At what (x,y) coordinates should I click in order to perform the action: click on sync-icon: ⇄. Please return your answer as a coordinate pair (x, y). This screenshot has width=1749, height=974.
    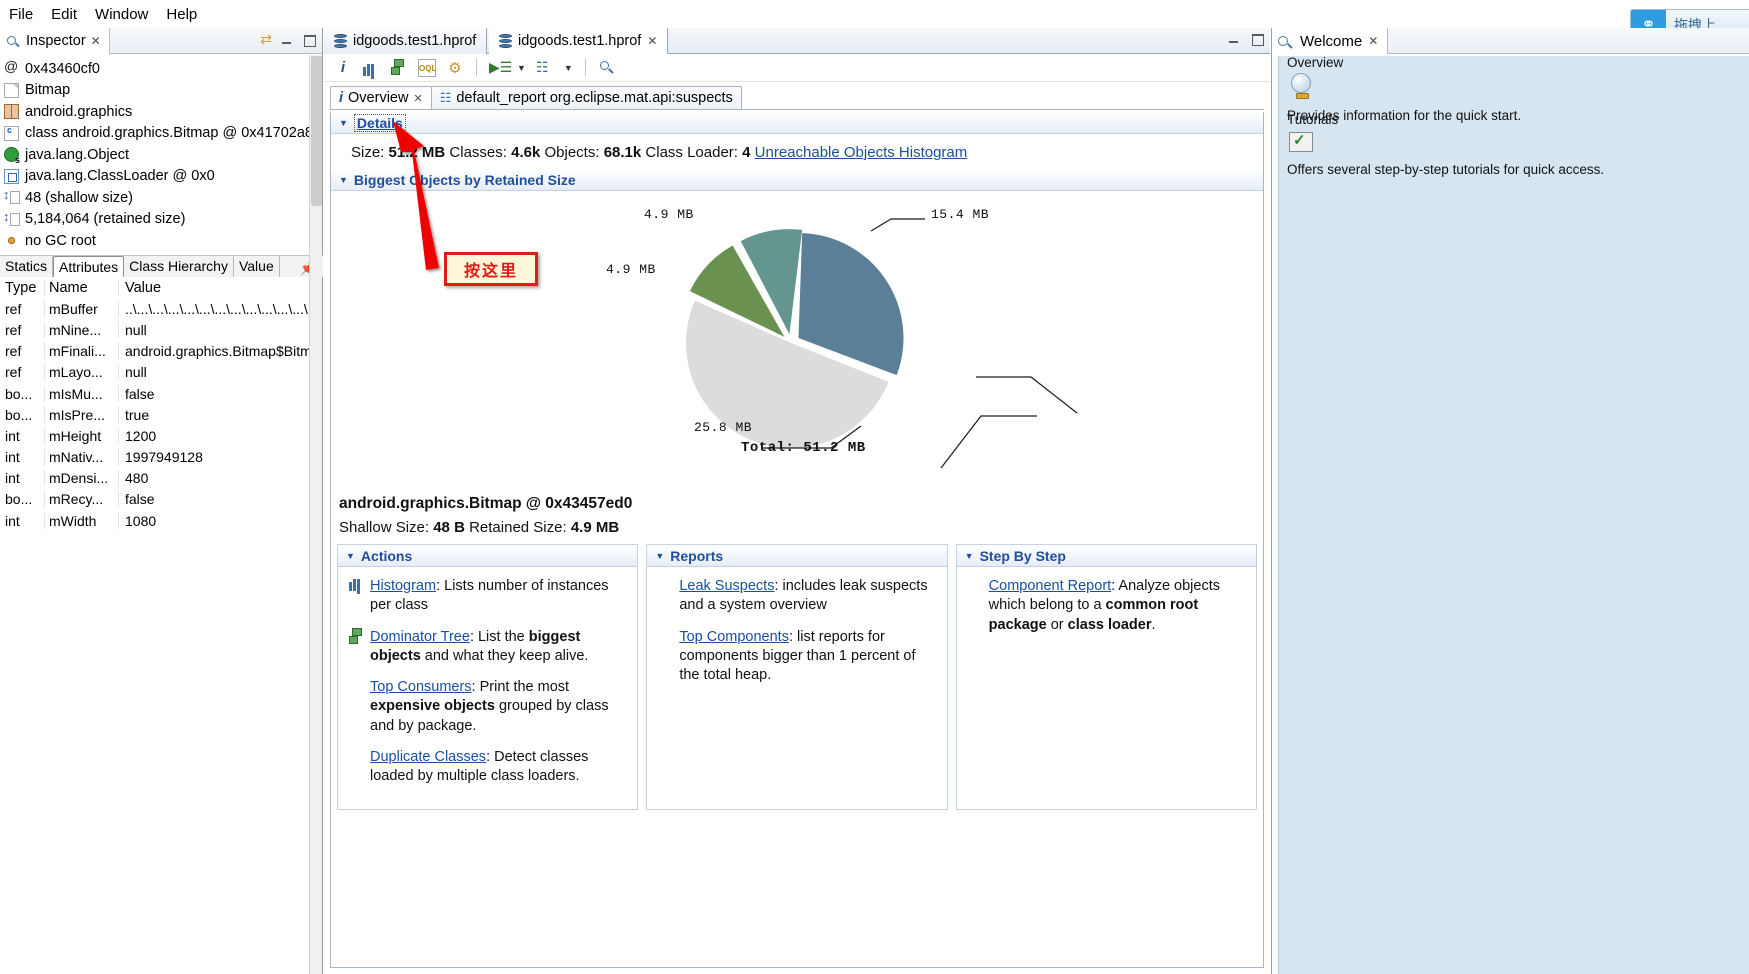
    Looking at the image, I should click on (266, 39).